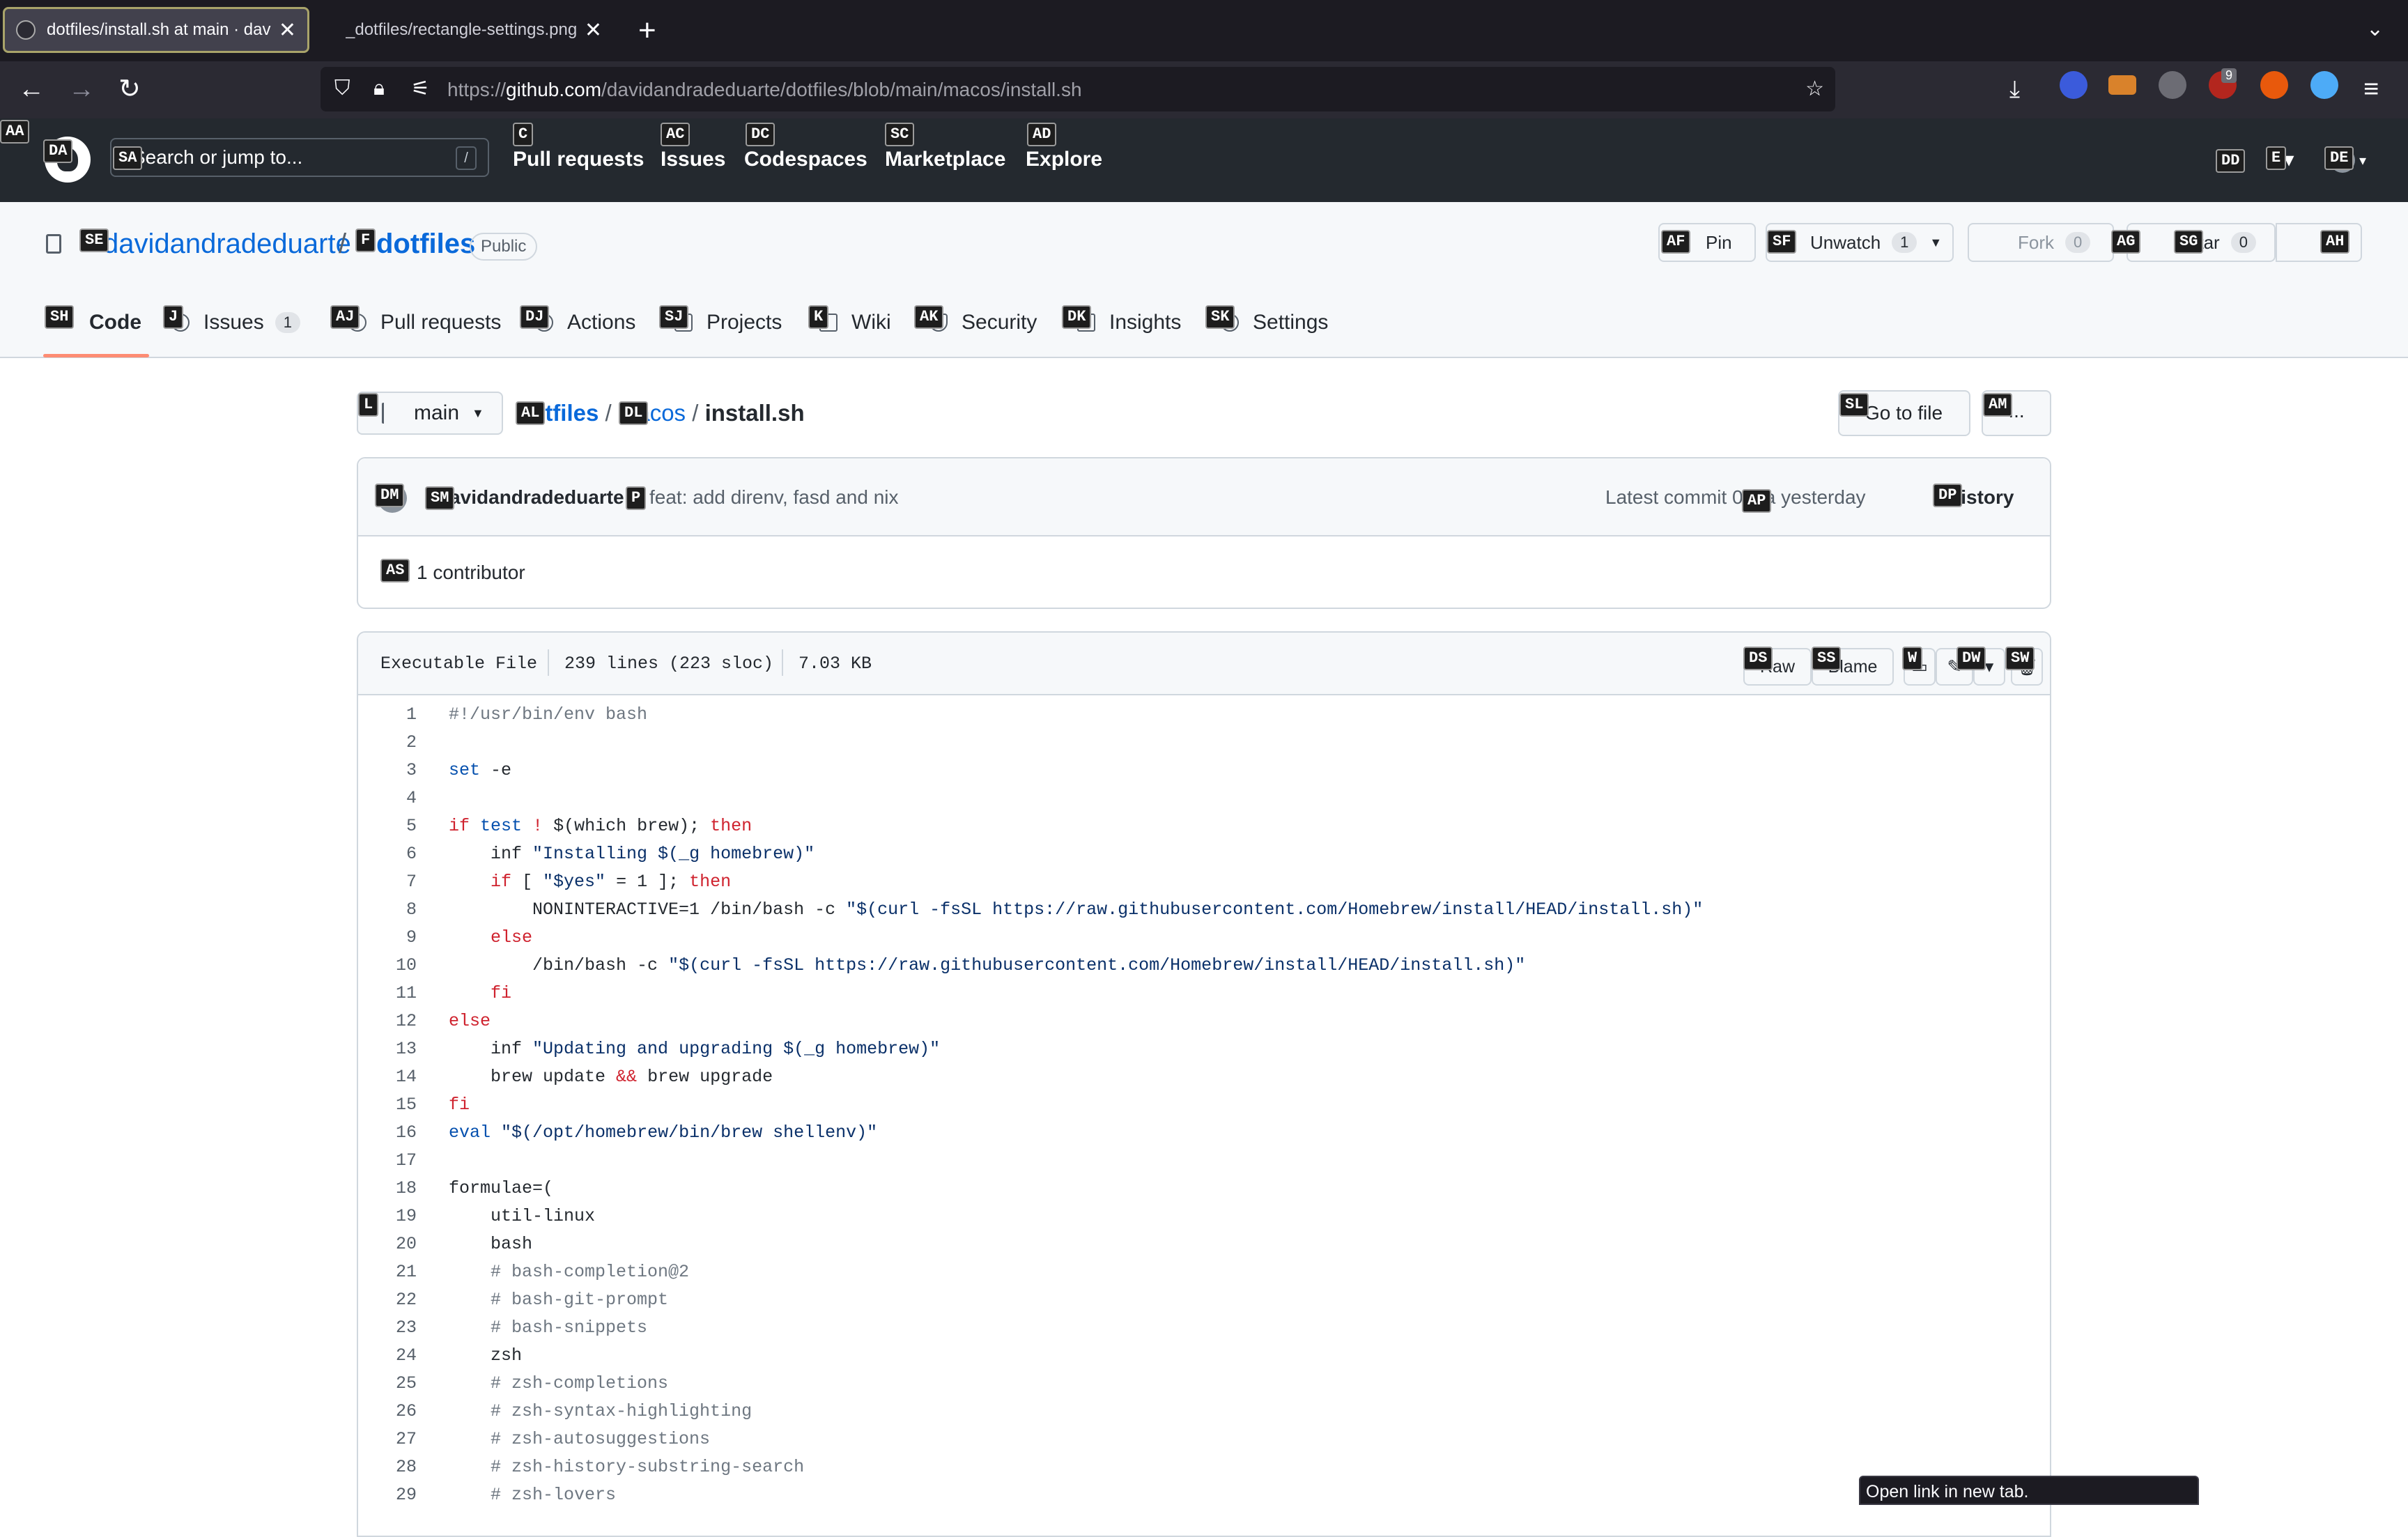 This screenshot has height=1537, width=2408. What do you see at coordinates (473, 30) in the screenshot?
I see `browser-tab-inactive: _dotfiles/rectangle-settings.png ✕` at bounding box center [473, 30].